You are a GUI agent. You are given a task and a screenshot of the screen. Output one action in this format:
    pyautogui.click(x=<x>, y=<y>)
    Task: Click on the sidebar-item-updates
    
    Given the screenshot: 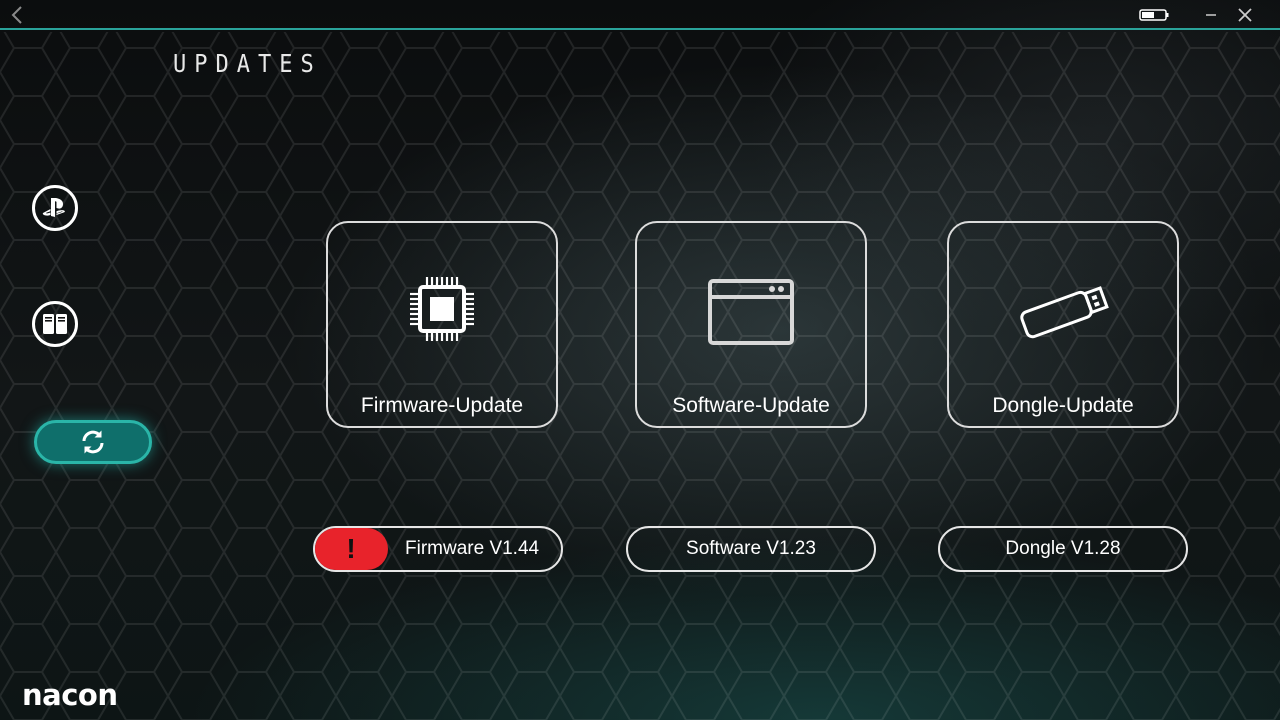 What is the action you would take?
    pyautogui.click(x=93, y=442)
    